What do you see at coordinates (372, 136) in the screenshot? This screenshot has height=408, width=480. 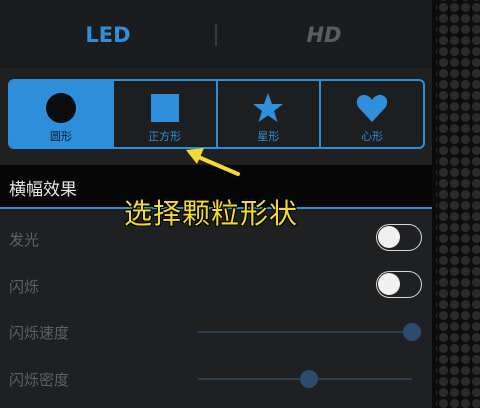 I see `shape-option-label: 心形` at bounding box center [372, 136].